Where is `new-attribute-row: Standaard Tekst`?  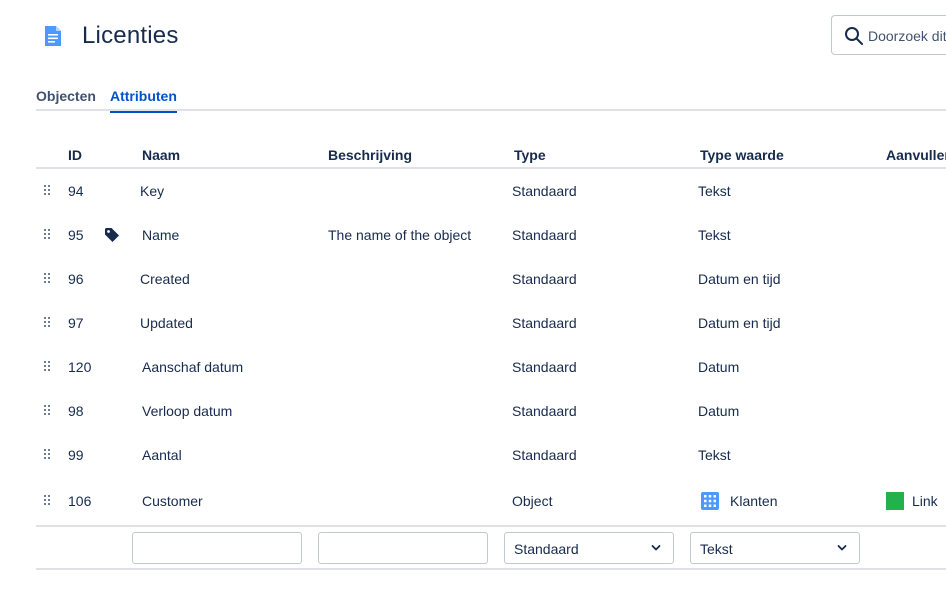
new-attribute-row: Standaard Tekst is located at coordinates (491, 548).